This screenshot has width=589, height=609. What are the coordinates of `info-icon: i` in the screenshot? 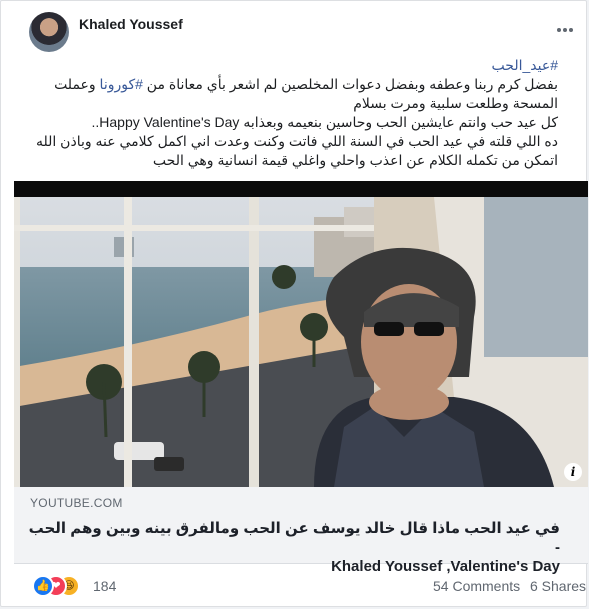 It's located at (573, 472).